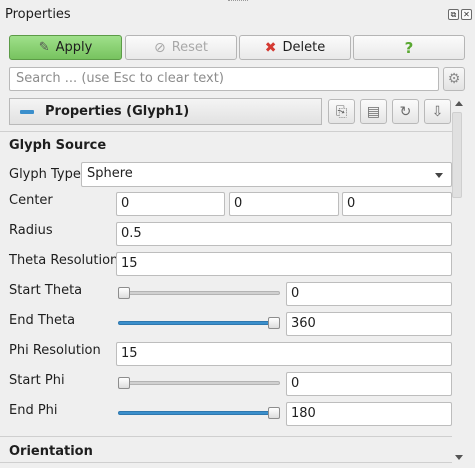  What do you see at coordinates (31, 200) in the screenshot?
I see `center-label: Center` at bounding box center [31, 200].